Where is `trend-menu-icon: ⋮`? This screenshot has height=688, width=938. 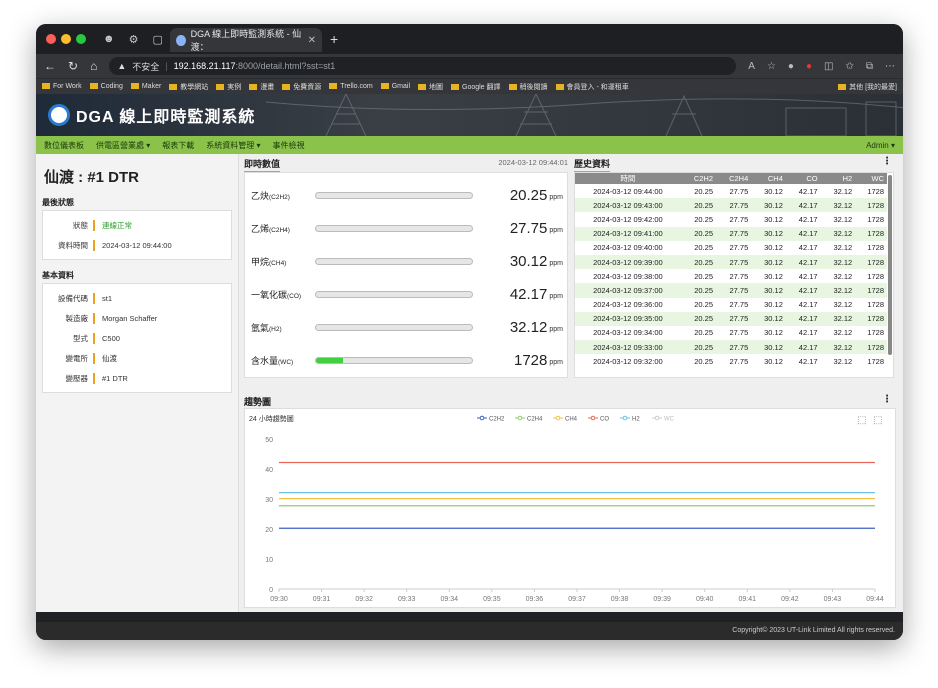 trend-menu-icon: ⋮ is located at coordinates (887, 399).